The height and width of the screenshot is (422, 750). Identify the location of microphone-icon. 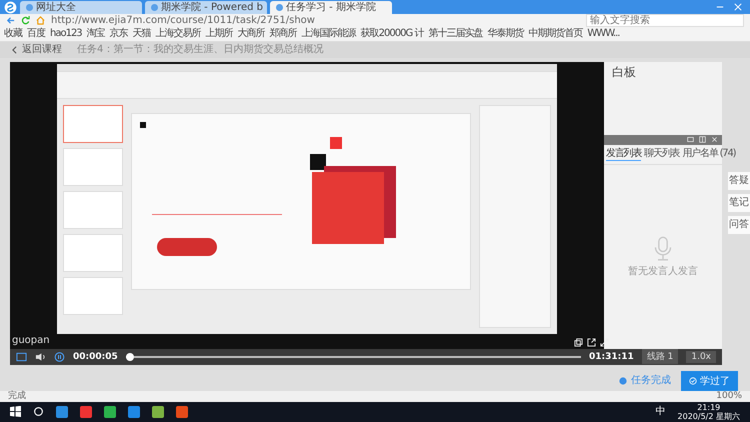
(663, 249).